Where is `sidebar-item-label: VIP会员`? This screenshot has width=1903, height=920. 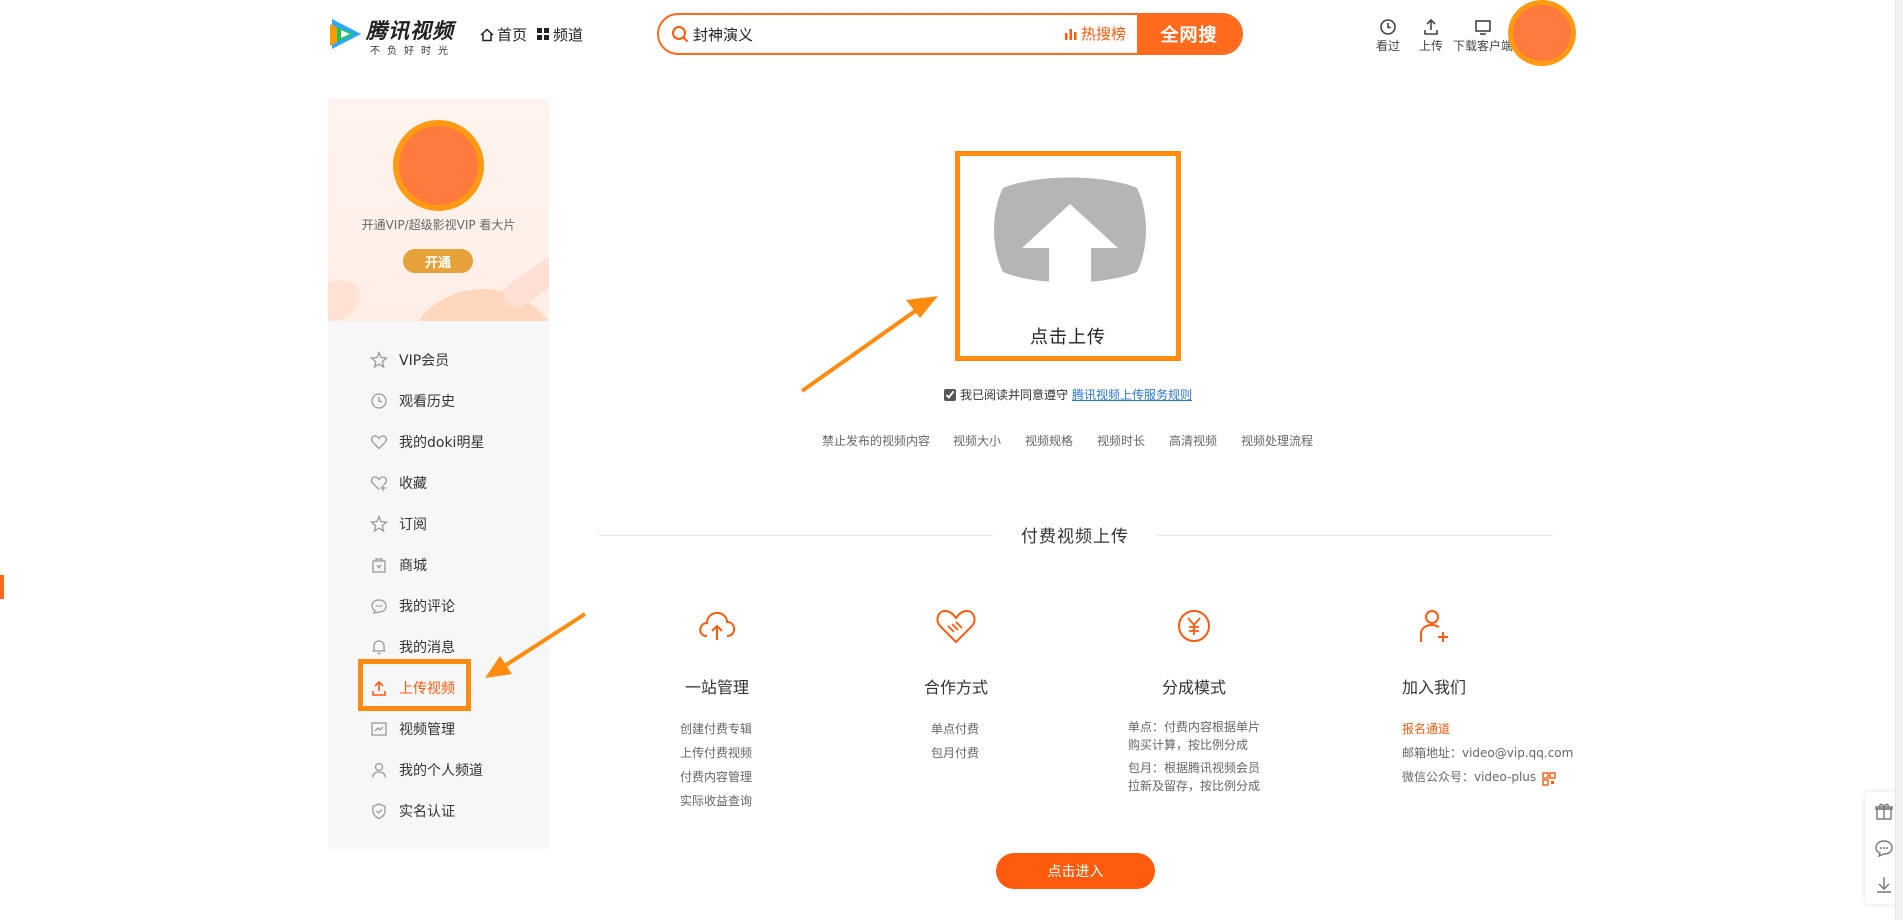
sidebar-item-label: VIP会员 is located at coordinates (424, 361).